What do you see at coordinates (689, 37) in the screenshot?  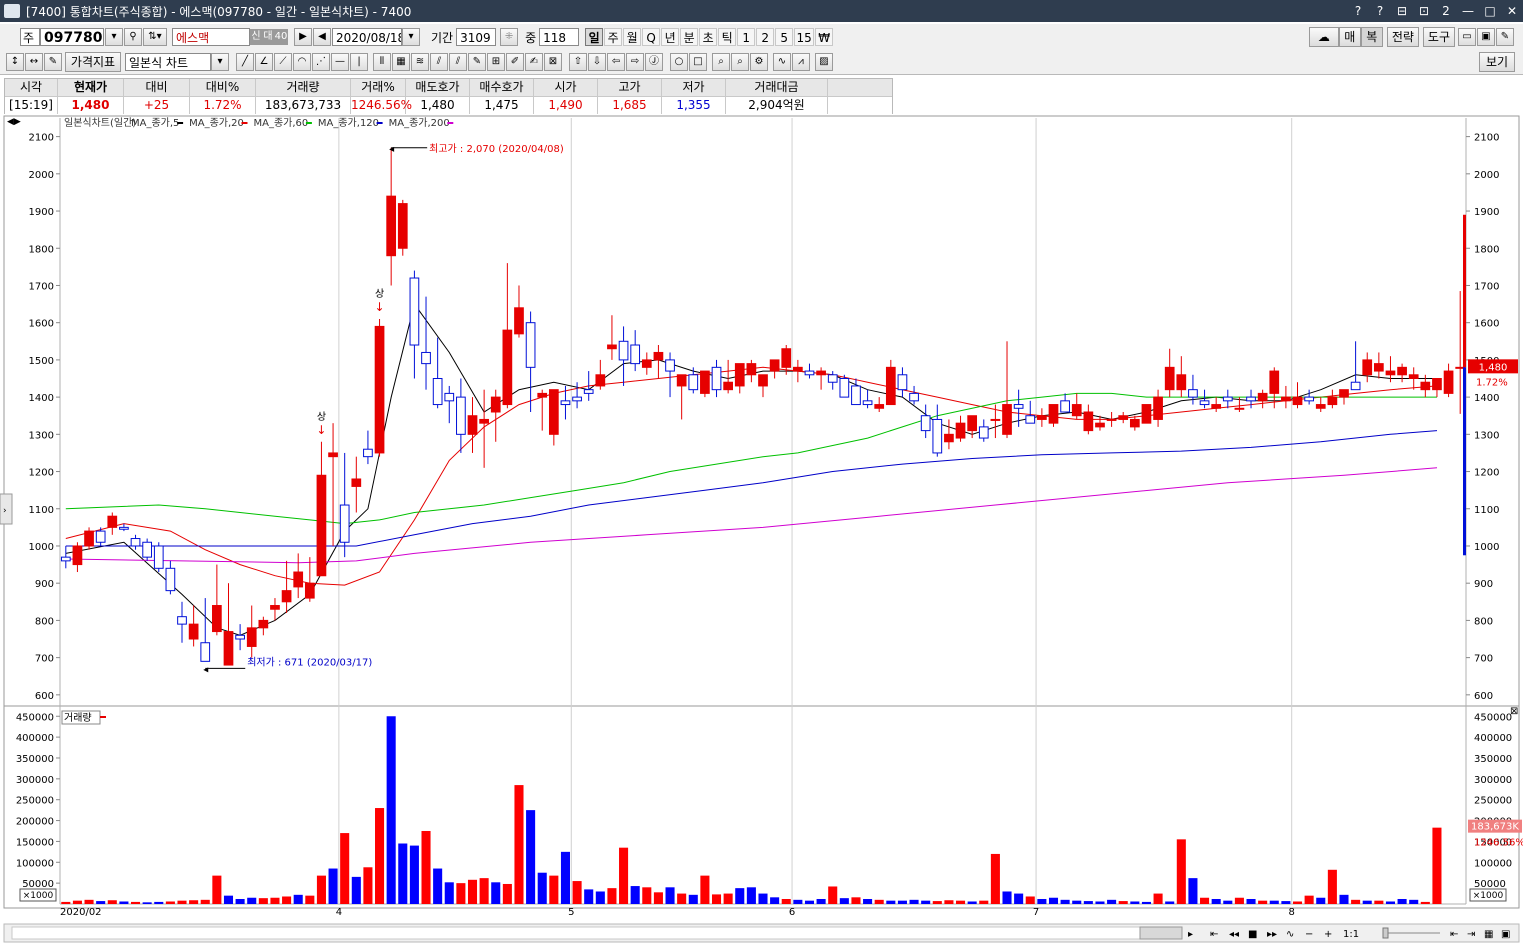 I see `tab-minute: 분` at bounding box center [689, 37].